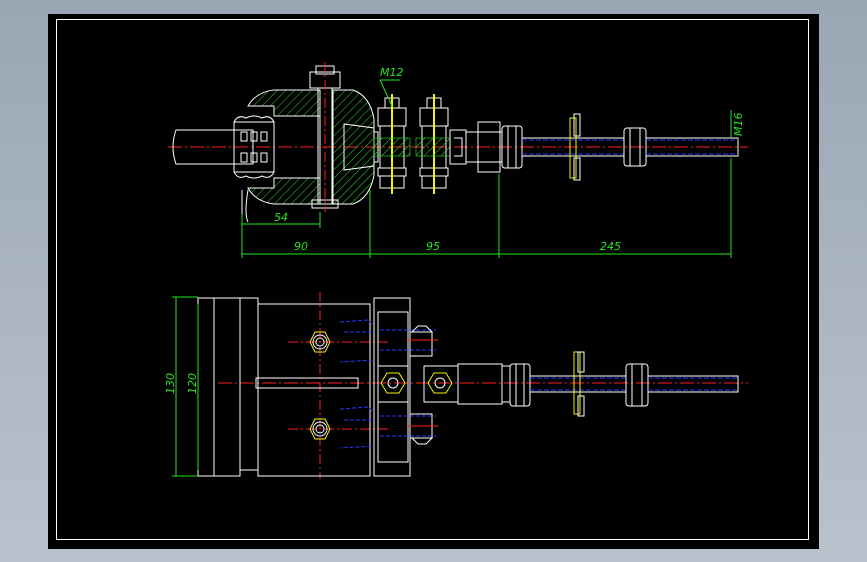 The image size is (867, 562). Describe the element at coordinates (634, 384) in the screenshot. I see `plan-rod` at that location.